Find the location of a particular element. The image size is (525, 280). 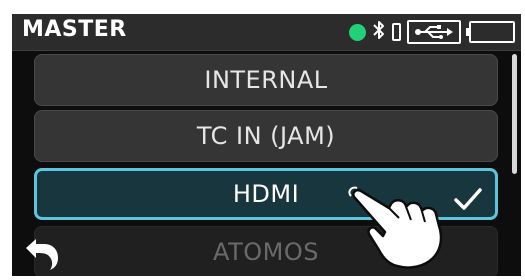

status-icons is located at coordinates (432, 32).